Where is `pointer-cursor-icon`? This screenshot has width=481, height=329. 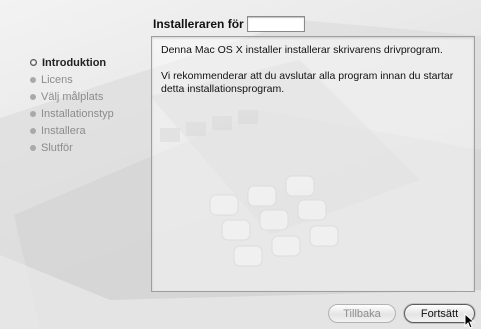 pointer-cursor-icon is located at coordinates (470, 321).